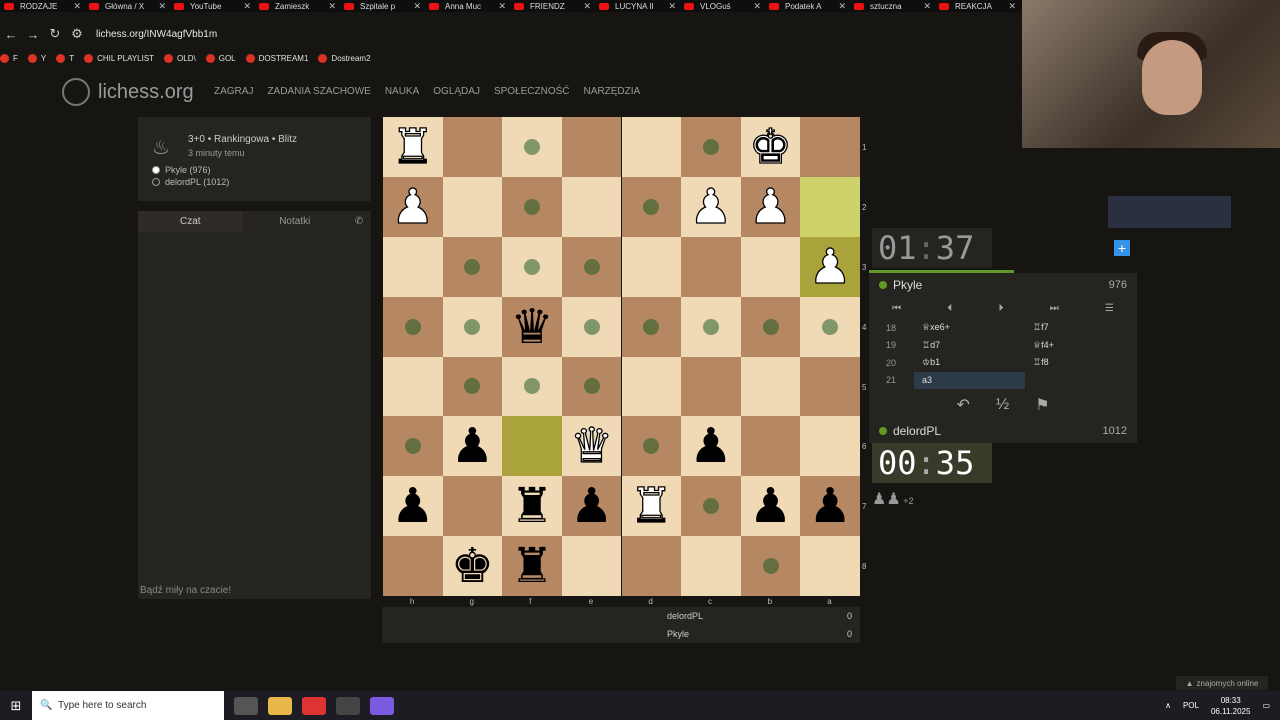 This screenshot has height=720, width=1280. I want to click on bottom-player-row: delordPL 1012, so click(1003, 431).